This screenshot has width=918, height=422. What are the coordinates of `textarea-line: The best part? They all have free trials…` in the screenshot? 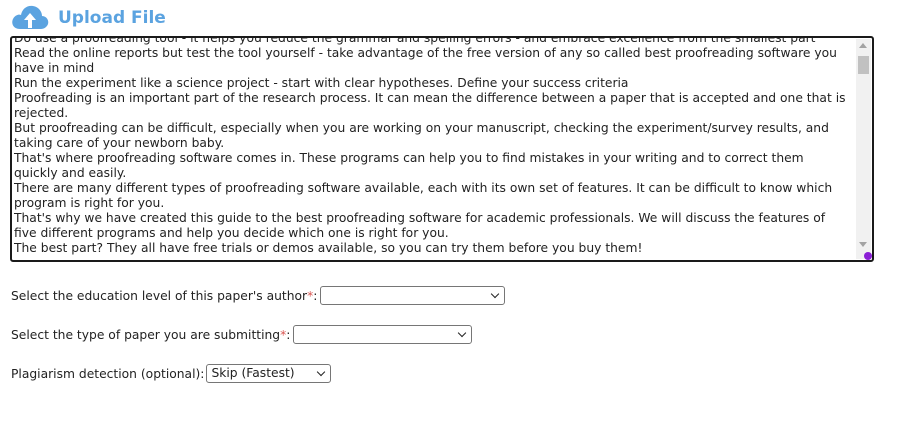 It's located at (328, 248).